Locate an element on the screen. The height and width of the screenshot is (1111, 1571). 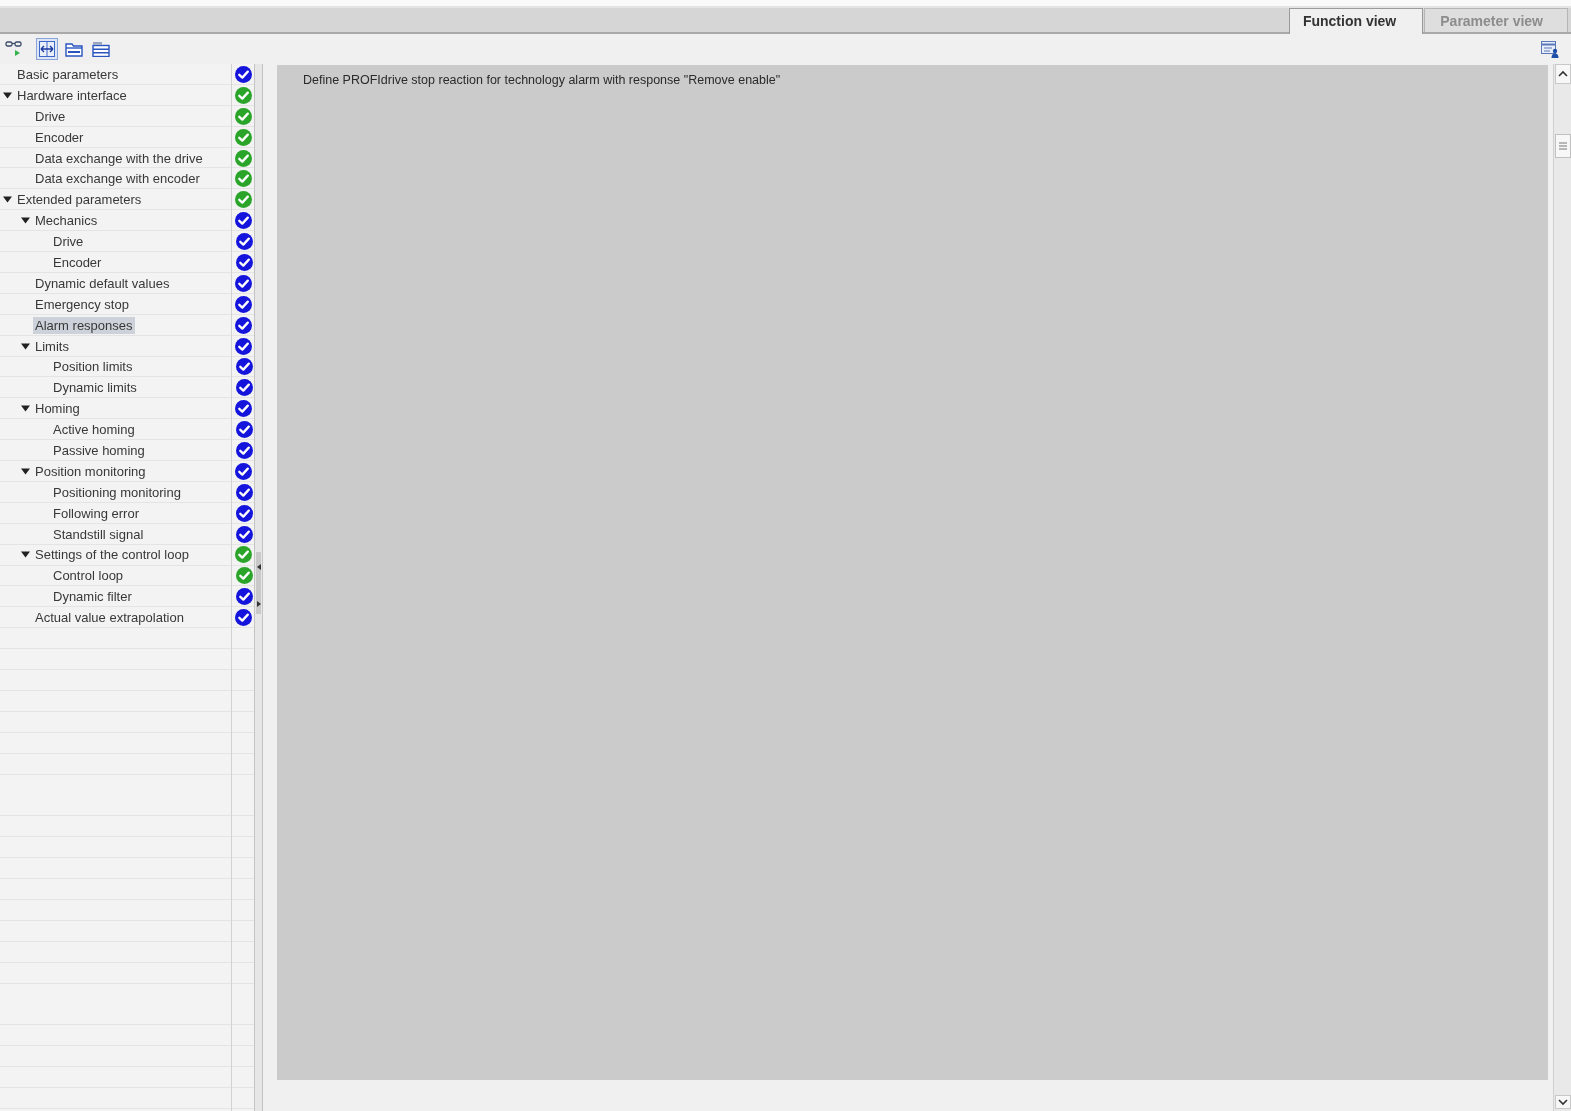
tree-item: Data exchange with the drive is located at coordinates (119, 158).